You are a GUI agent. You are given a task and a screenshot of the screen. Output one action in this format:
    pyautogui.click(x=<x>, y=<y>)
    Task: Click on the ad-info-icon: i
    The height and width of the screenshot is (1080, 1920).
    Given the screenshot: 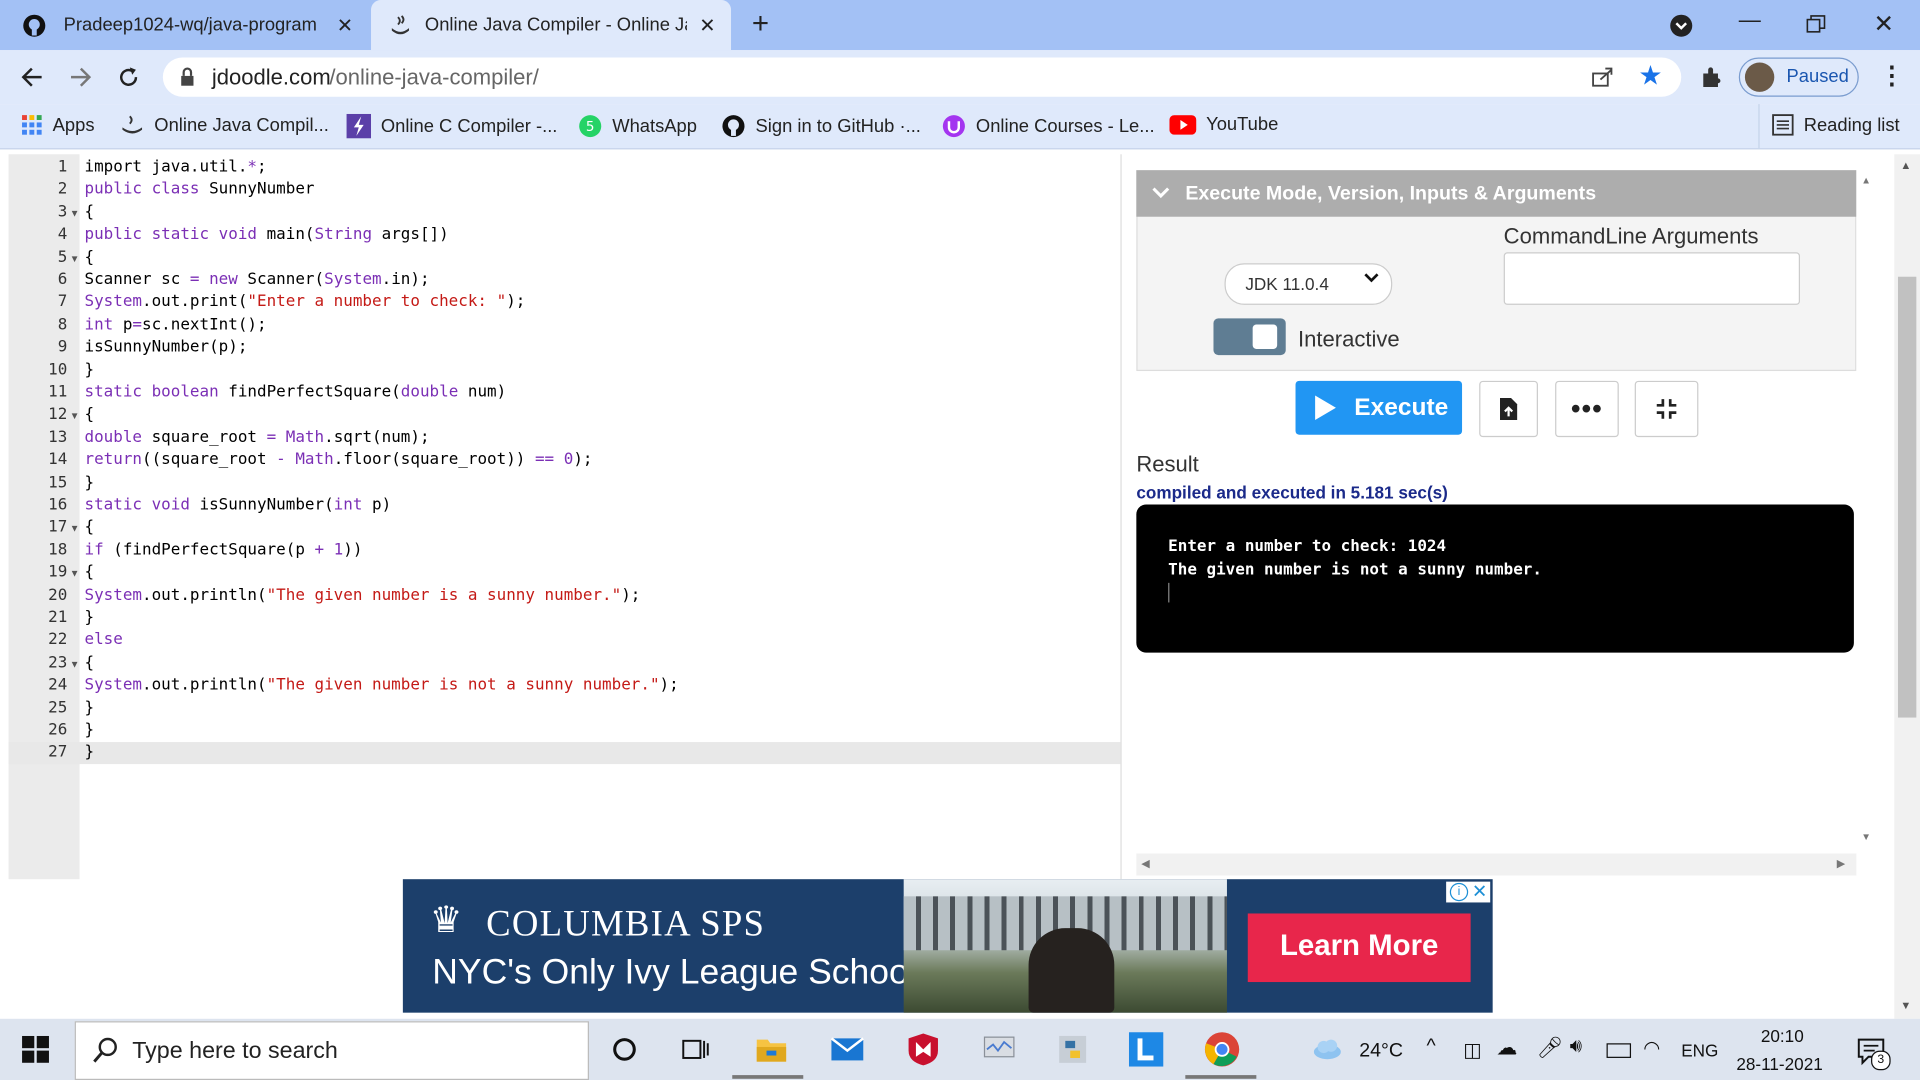 What is the action you would take?
    pyautogui.click(x=1459, y=892)
    